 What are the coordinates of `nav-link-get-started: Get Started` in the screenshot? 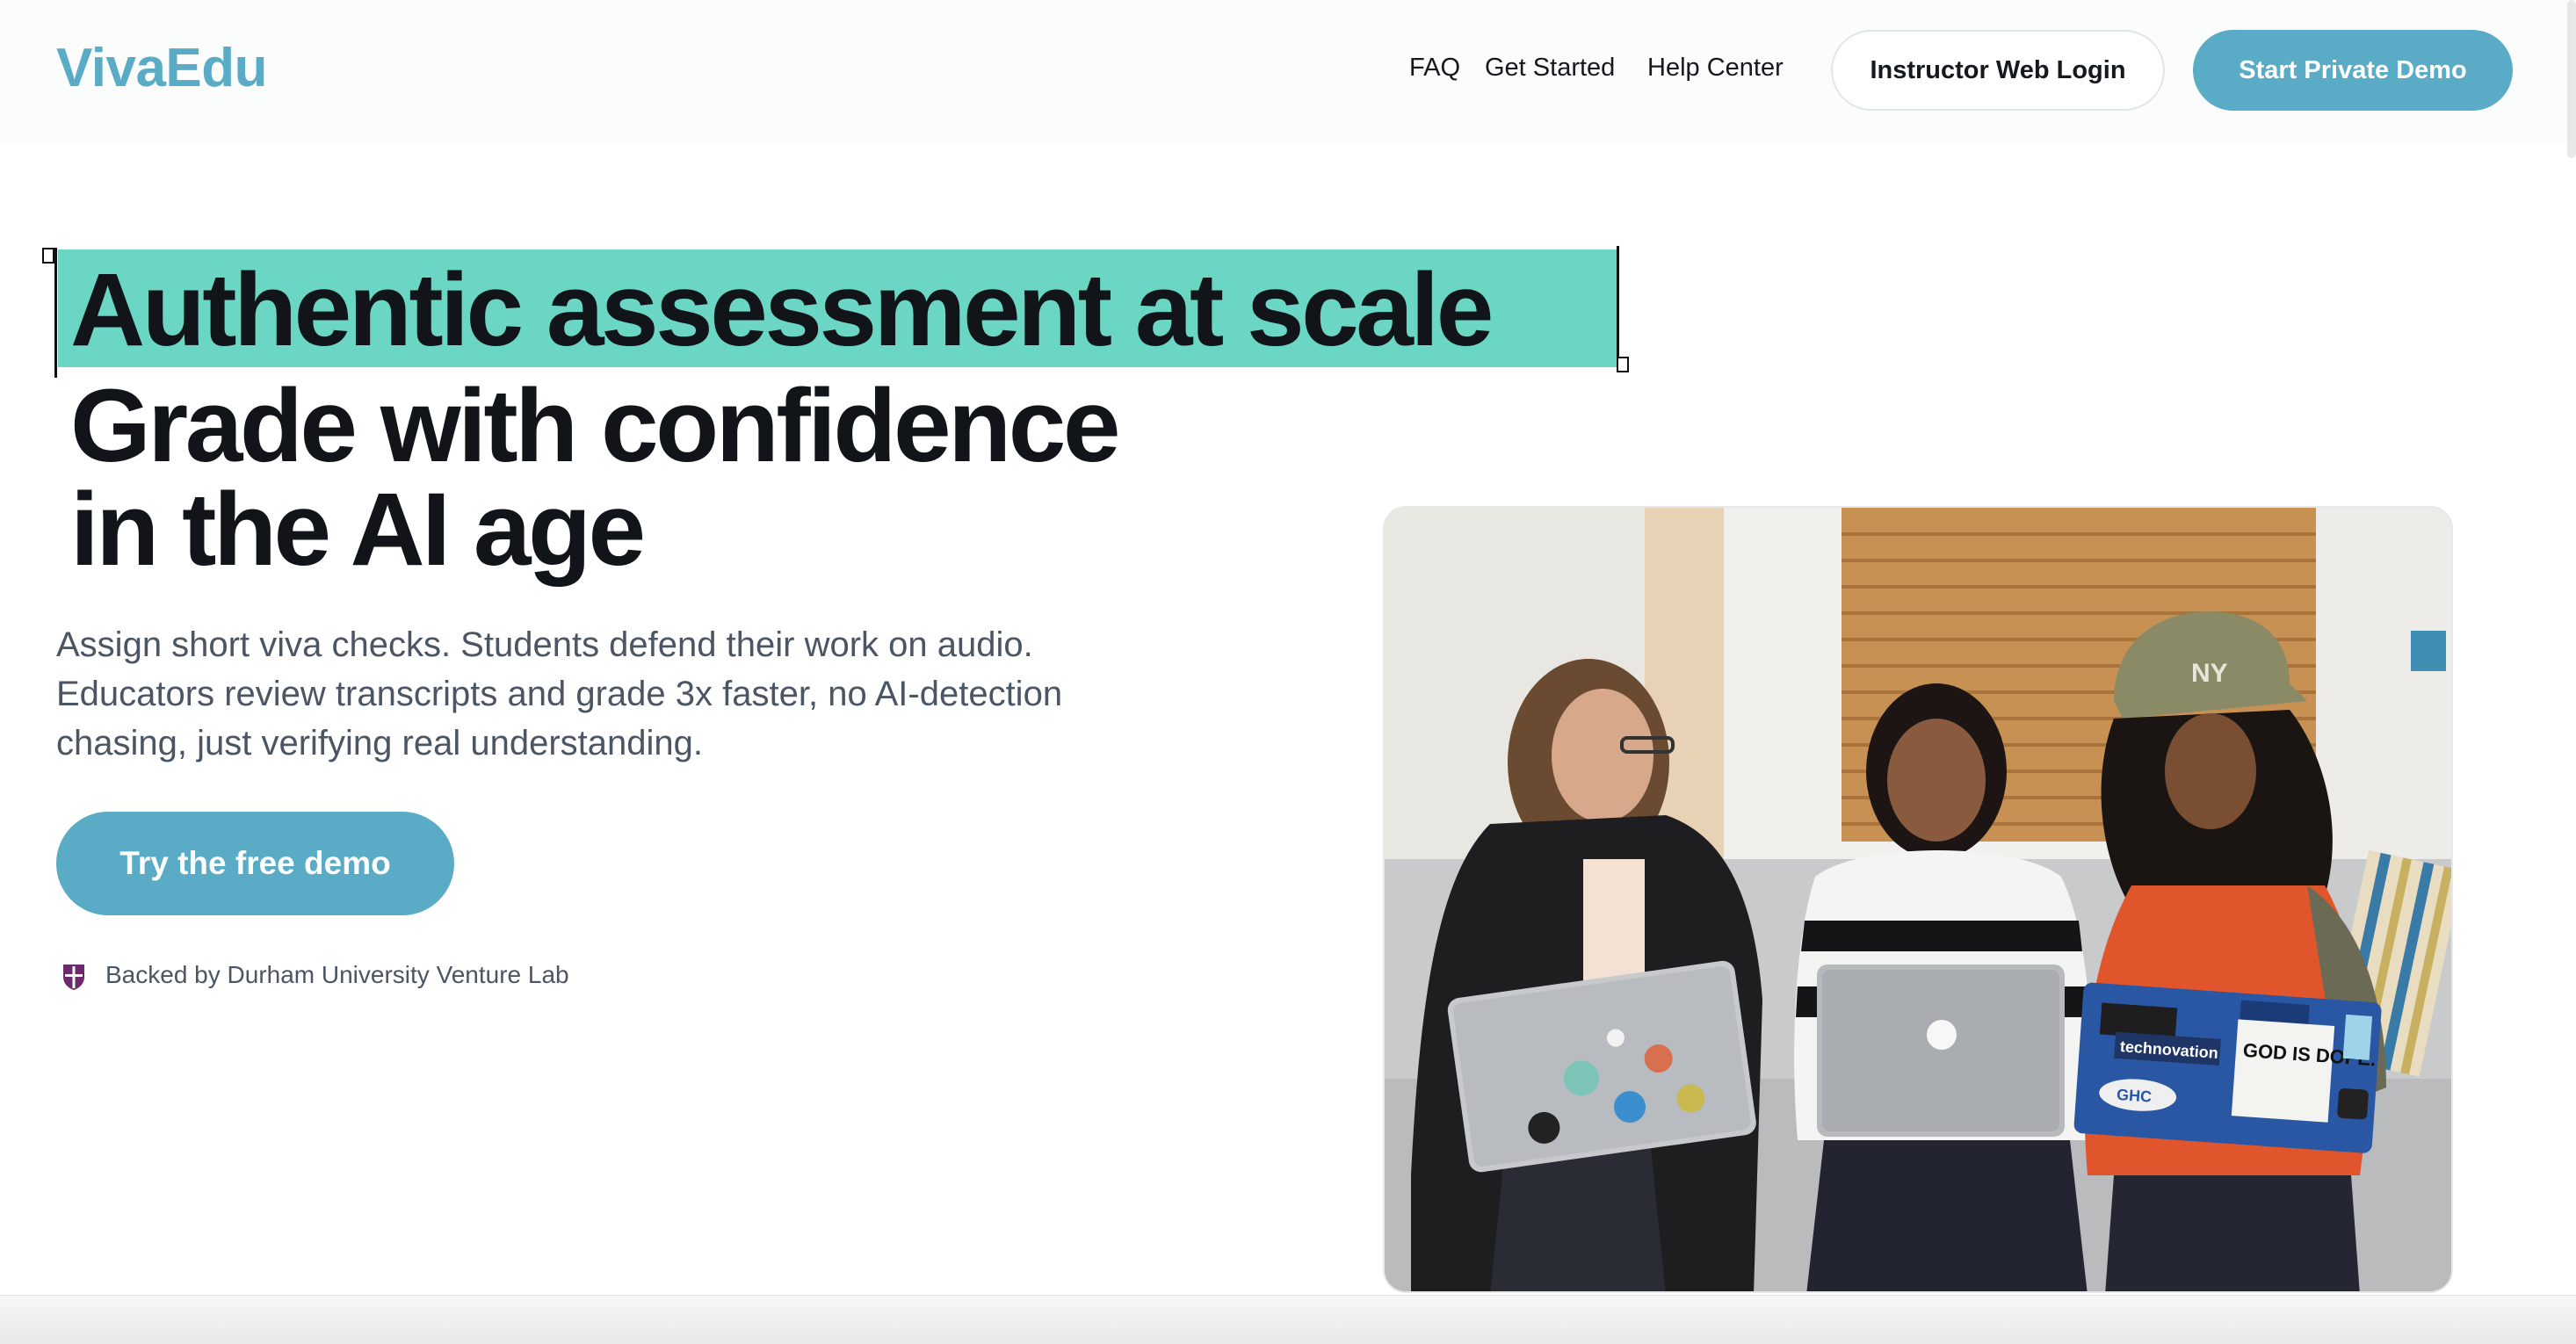 It's located at (1550, 68).